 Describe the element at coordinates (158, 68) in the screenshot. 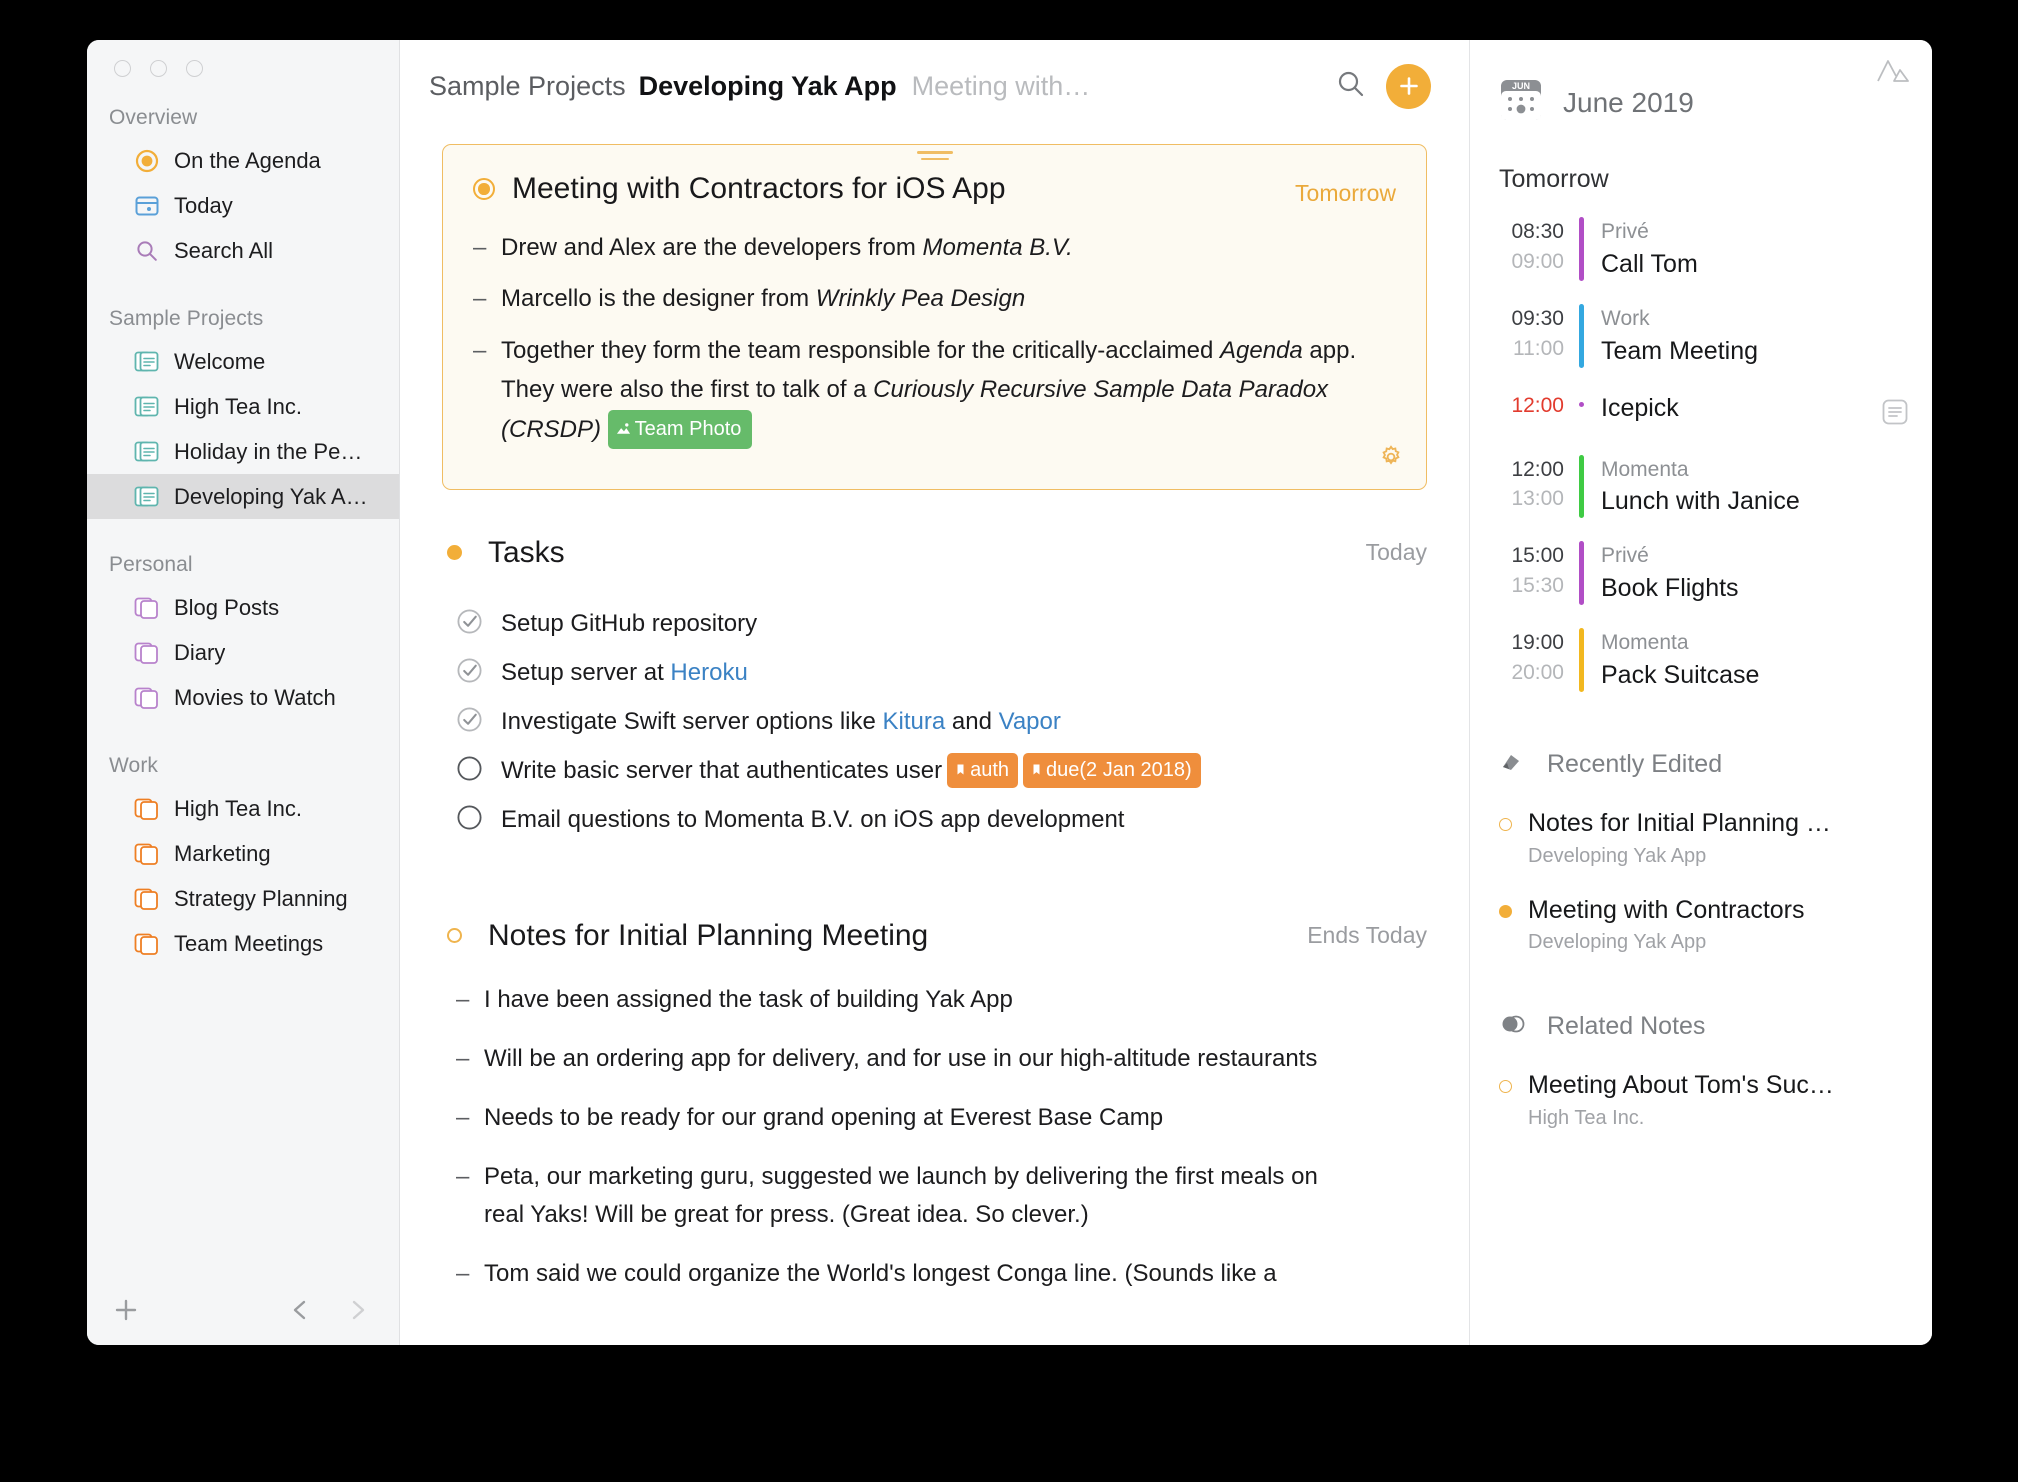

I see `minimize-button` at that location.